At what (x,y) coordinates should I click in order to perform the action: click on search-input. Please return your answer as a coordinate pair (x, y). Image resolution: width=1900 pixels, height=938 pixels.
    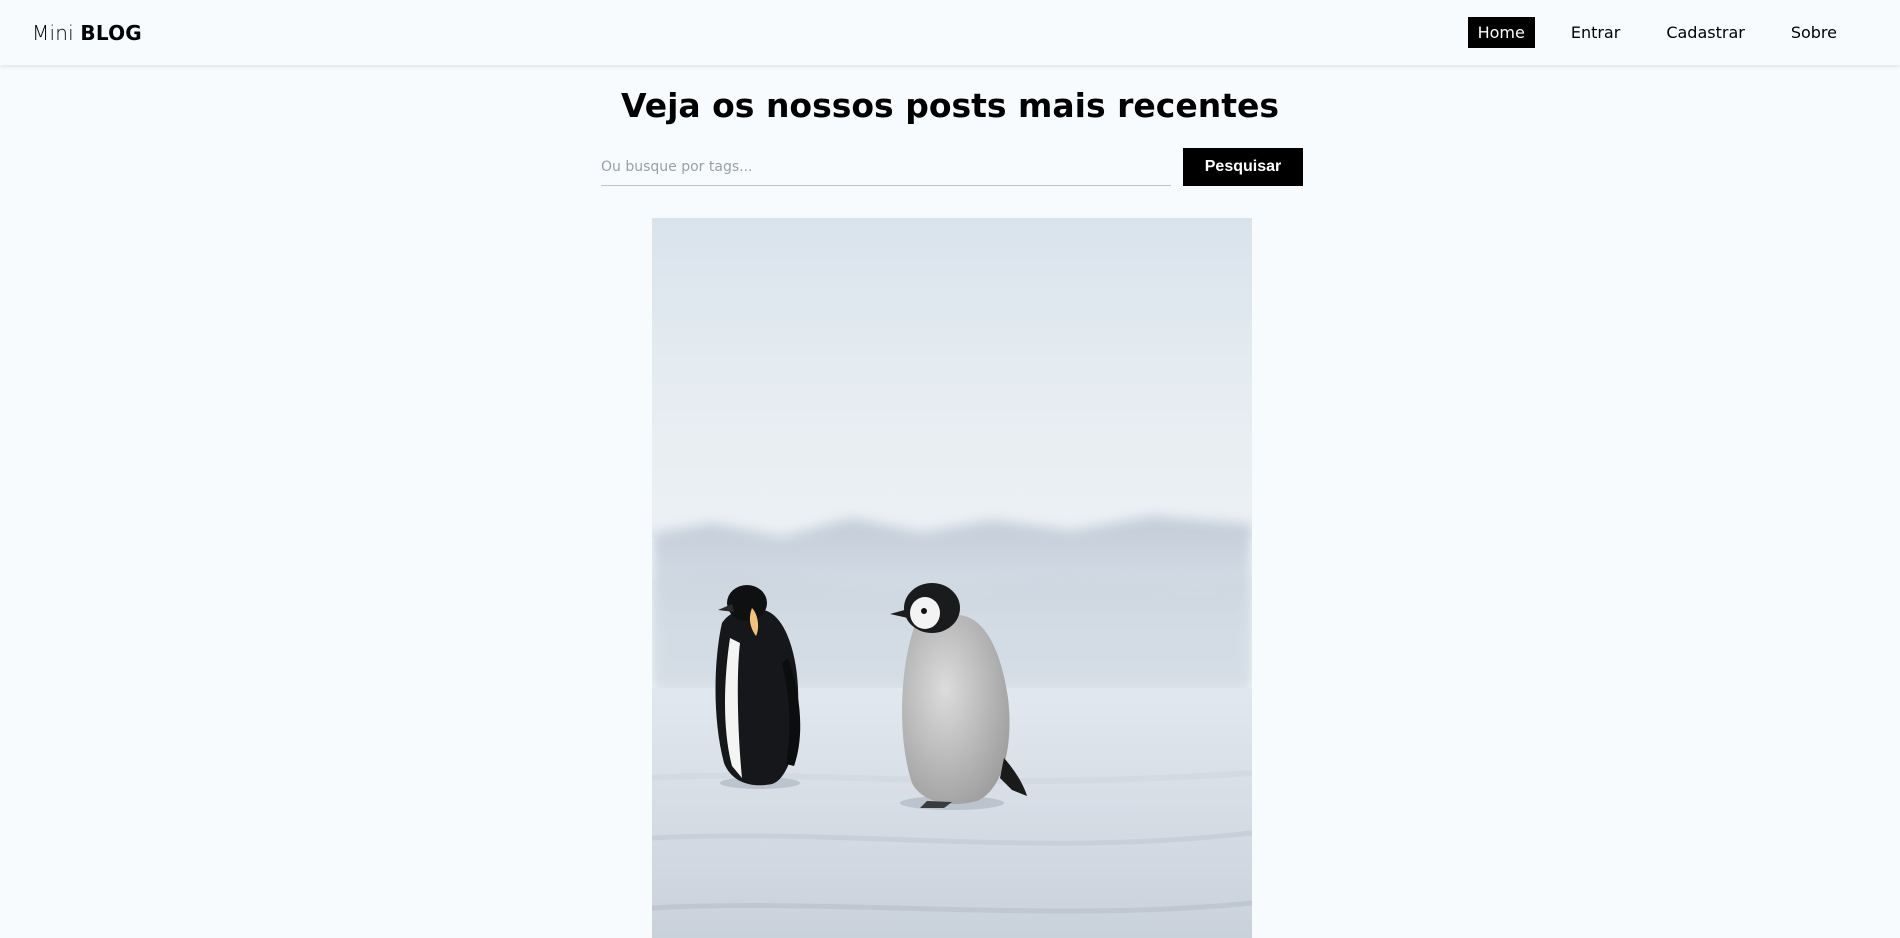
    Looking at the image, I should click on (886, 167).